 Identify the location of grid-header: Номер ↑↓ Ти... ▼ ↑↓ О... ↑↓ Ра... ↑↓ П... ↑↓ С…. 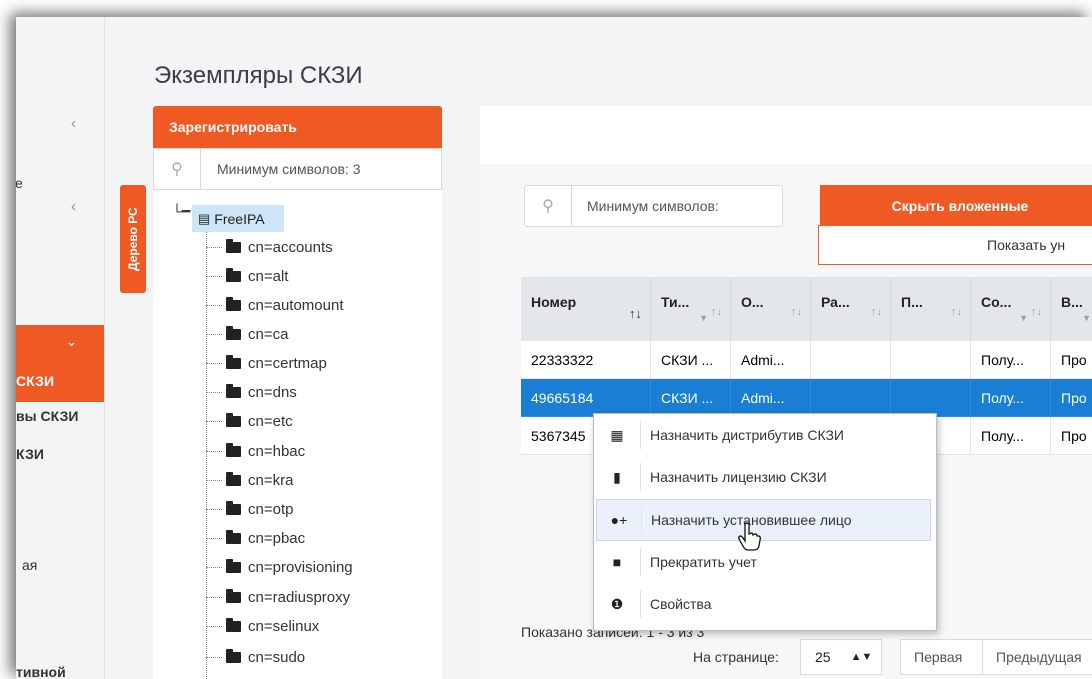
(806, 309).